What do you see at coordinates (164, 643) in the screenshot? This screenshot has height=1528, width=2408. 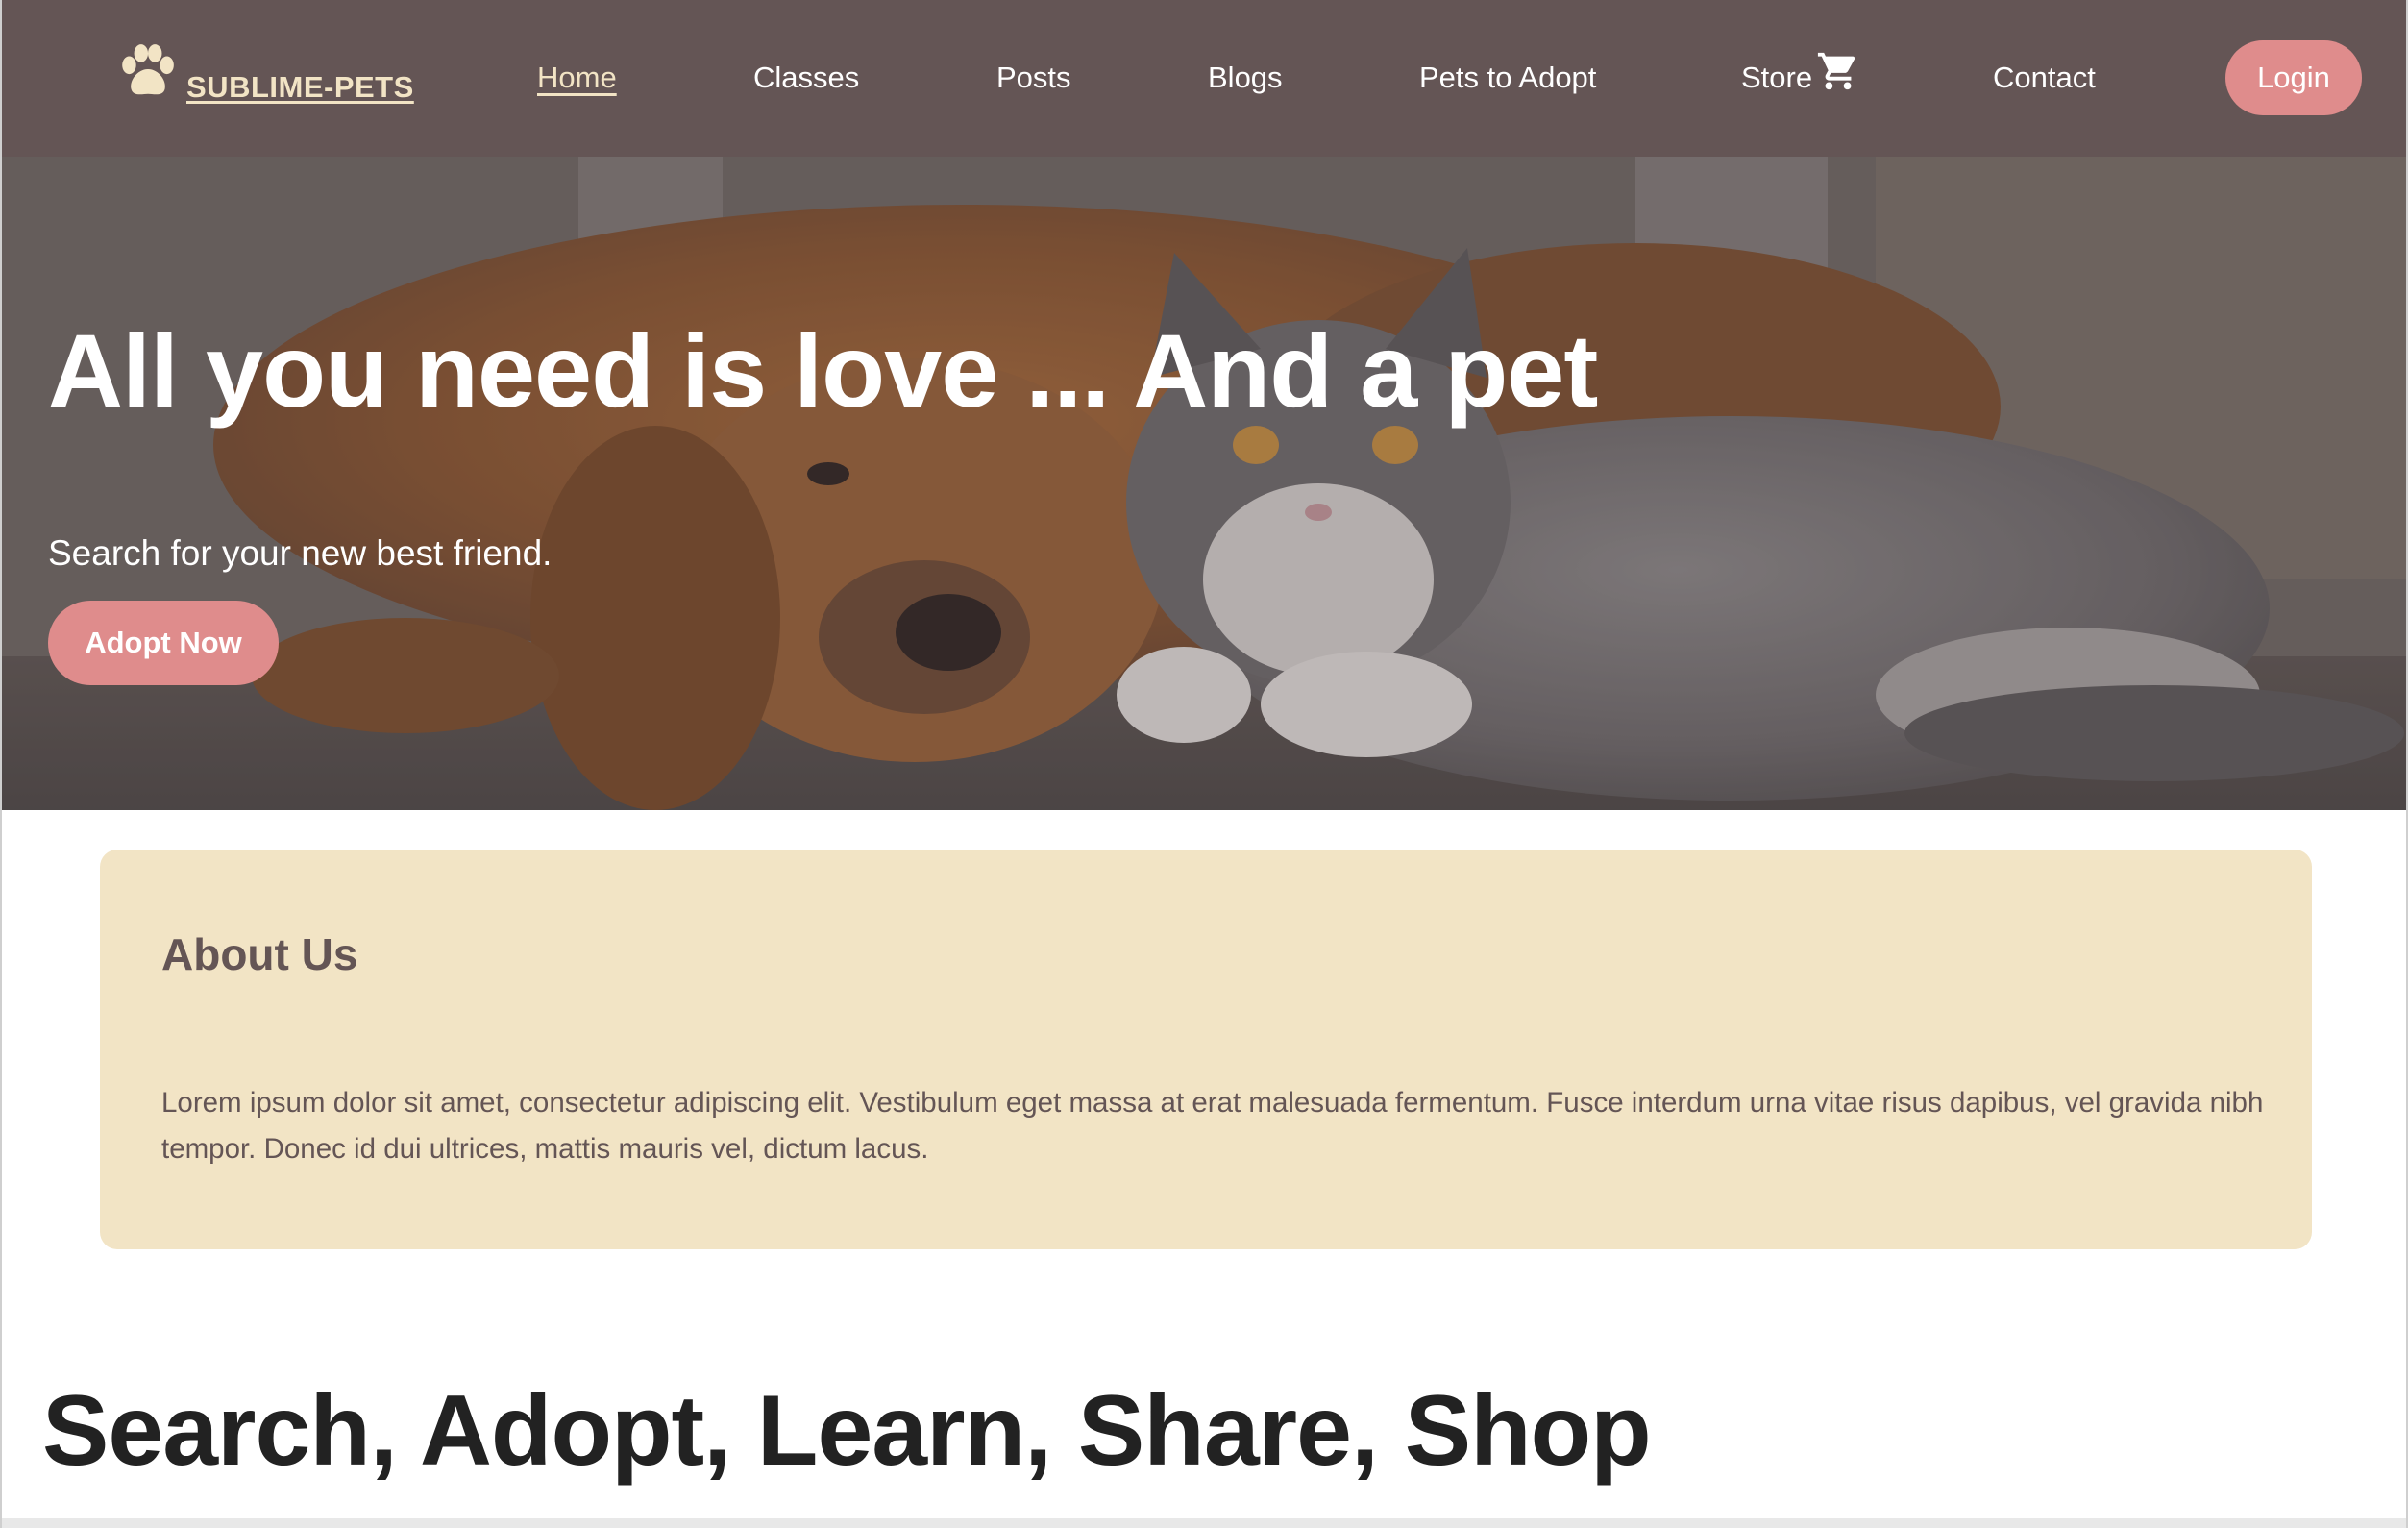 I see `adopt-now-button: Adopt Now` at bounding box center [164, 643].